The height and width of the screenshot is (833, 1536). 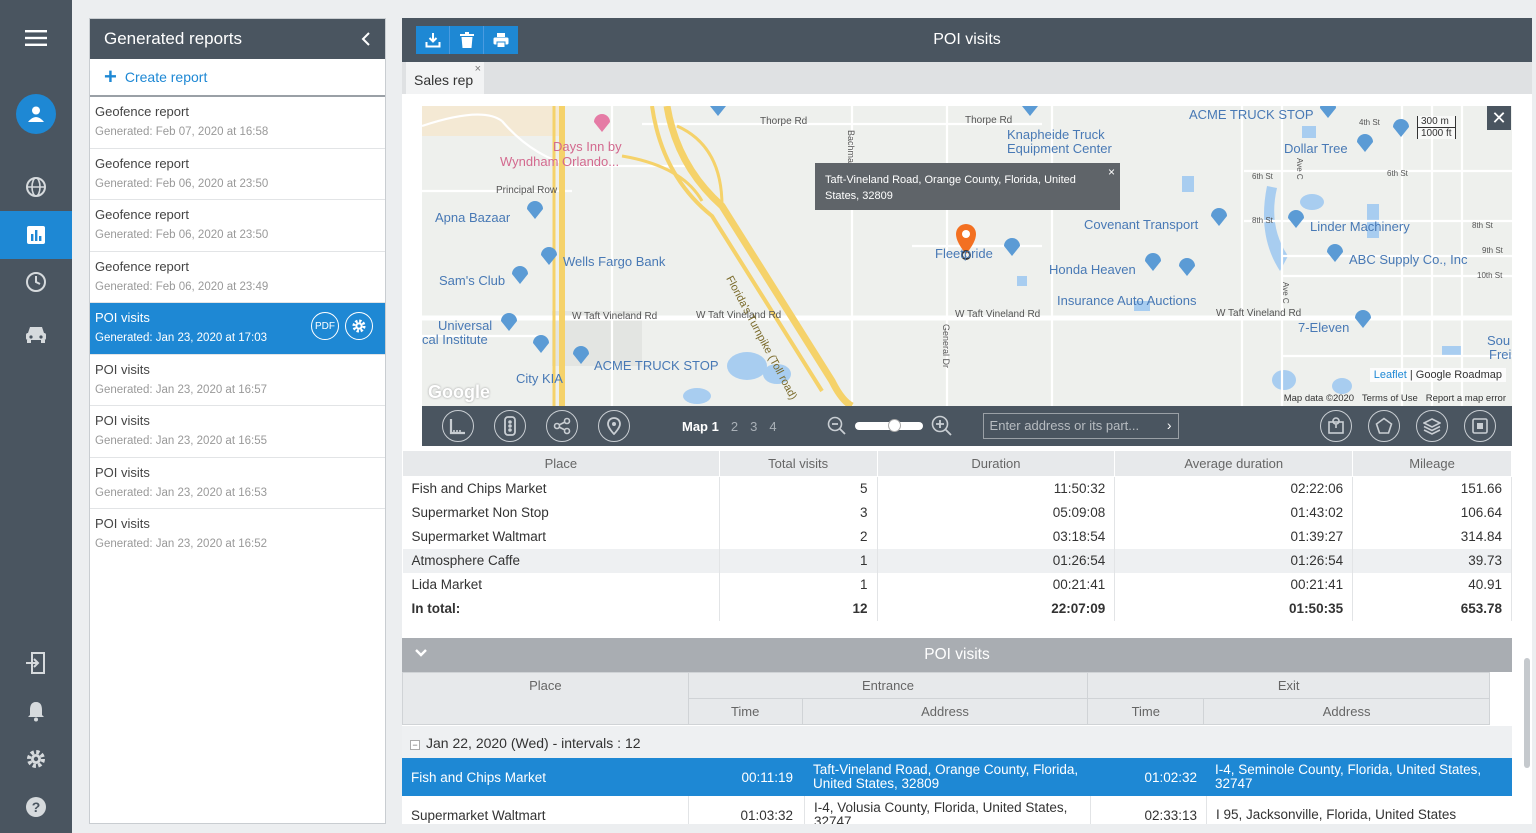 I want to click on collapse-toggle-icon: −, so click(x=415, y=745).